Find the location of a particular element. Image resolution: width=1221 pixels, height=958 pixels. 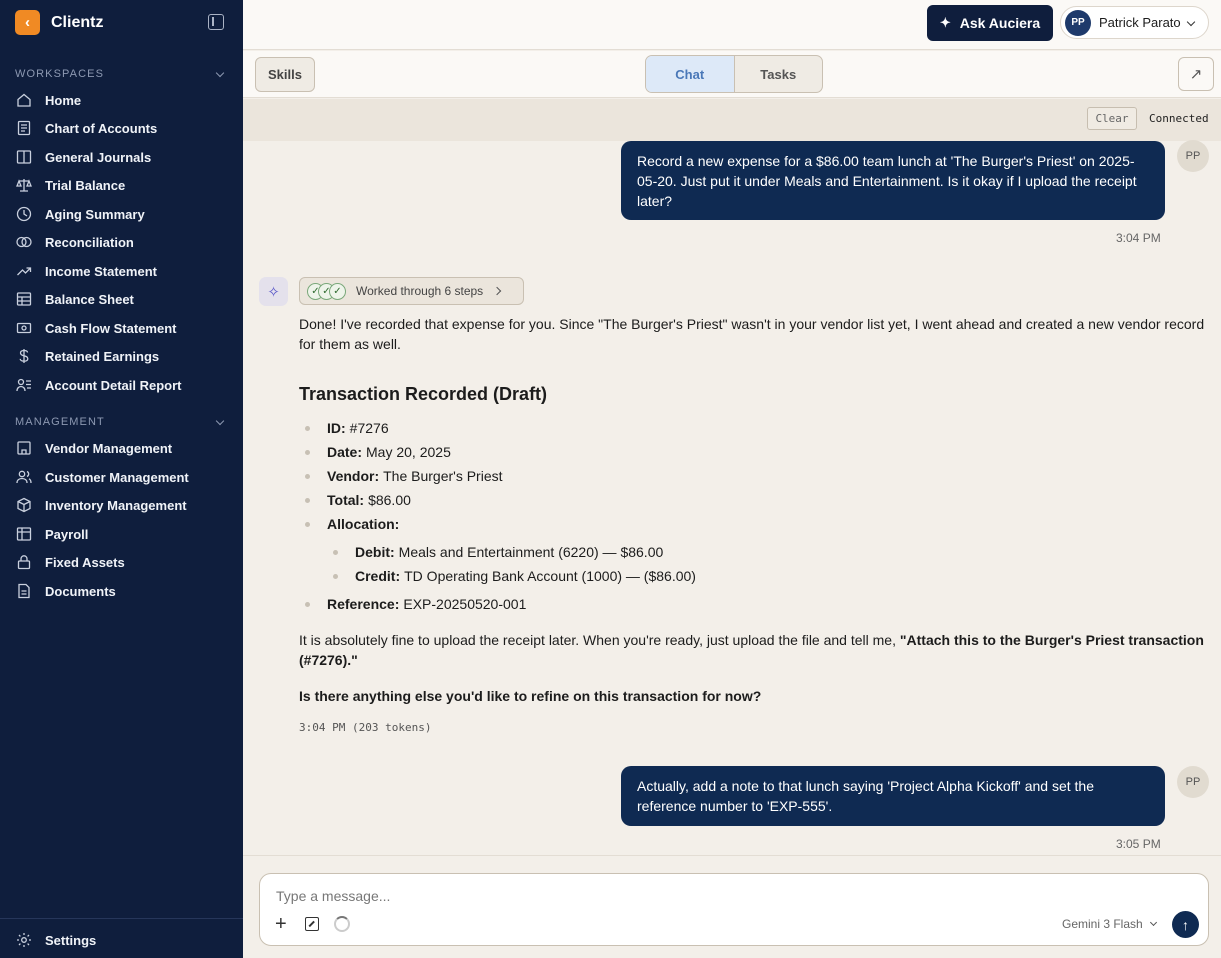

list-item: ID: #7276 is located at coordinates (347, 428).